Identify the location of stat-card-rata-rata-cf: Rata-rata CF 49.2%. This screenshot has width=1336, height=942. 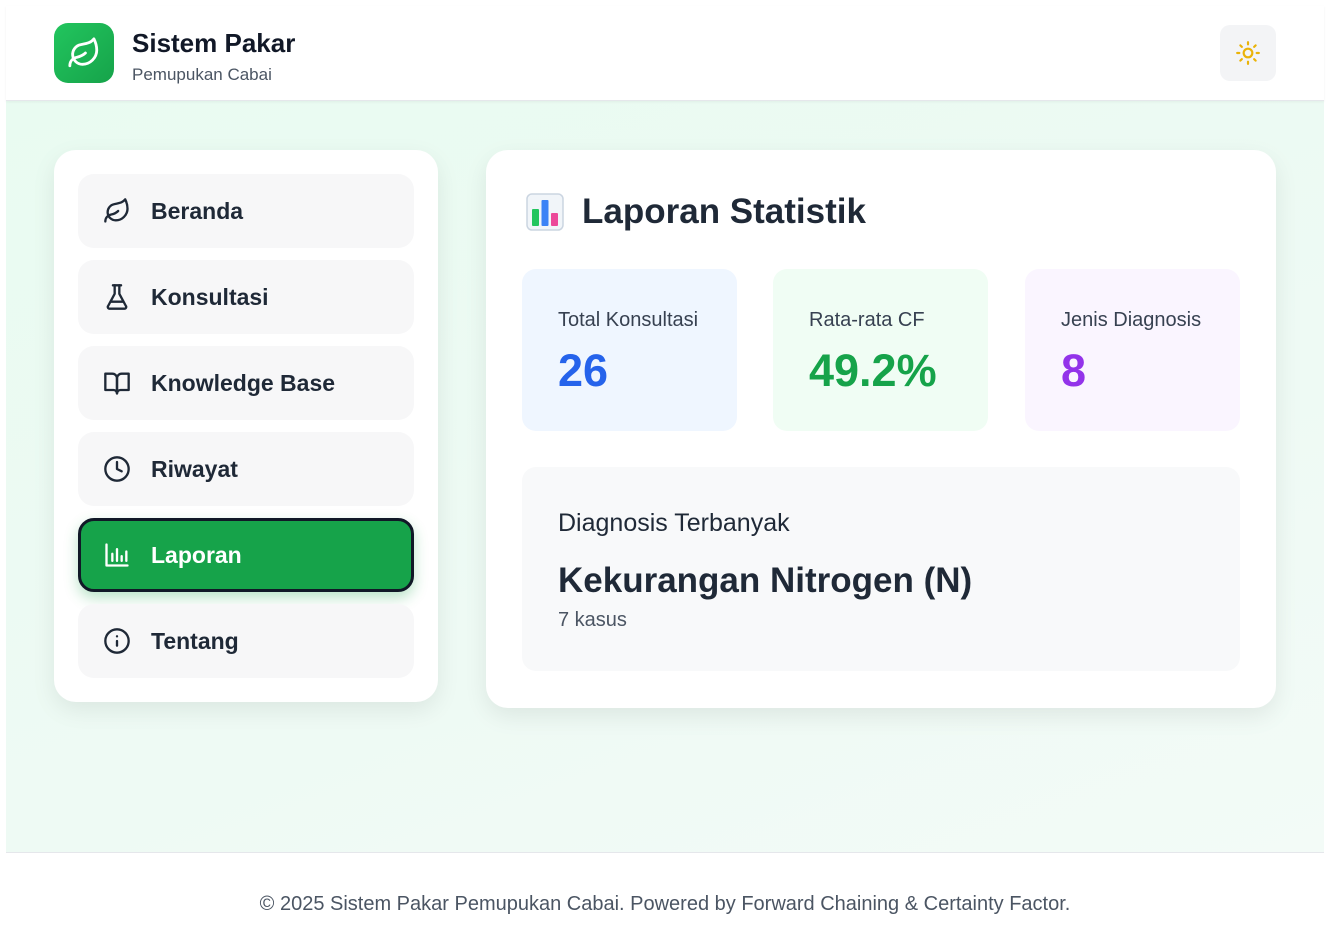
(880, 350).